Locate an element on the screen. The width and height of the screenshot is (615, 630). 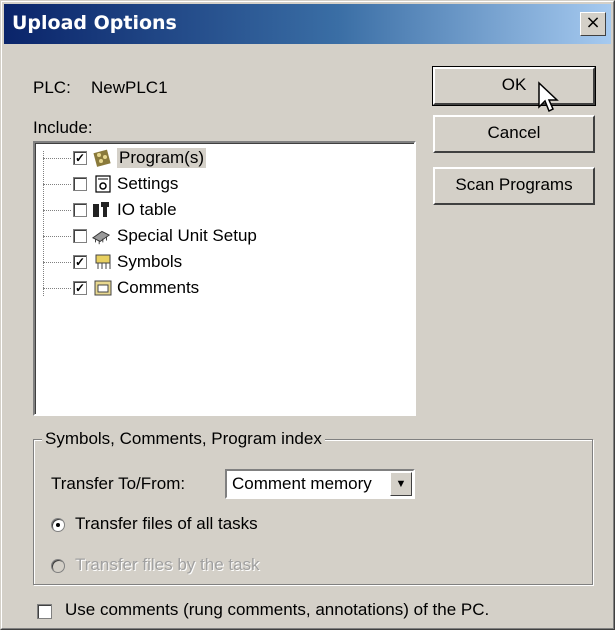
transfer-select: Comment memory ▼ is located at coordinates (320, 484).